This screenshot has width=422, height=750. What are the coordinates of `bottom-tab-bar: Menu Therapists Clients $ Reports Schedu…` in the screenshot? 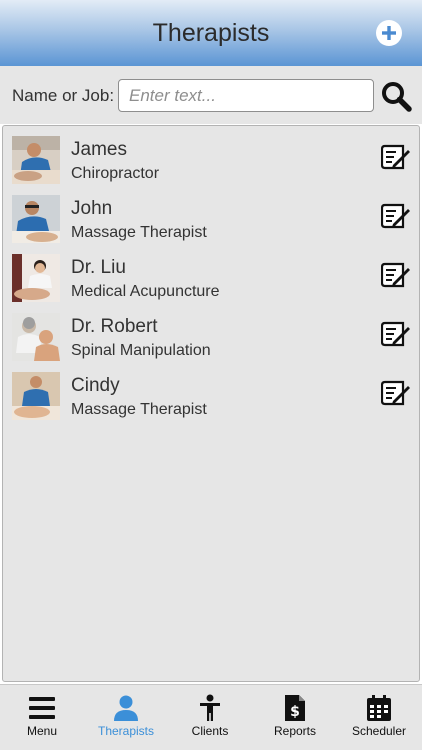 It's located at (211, 717).